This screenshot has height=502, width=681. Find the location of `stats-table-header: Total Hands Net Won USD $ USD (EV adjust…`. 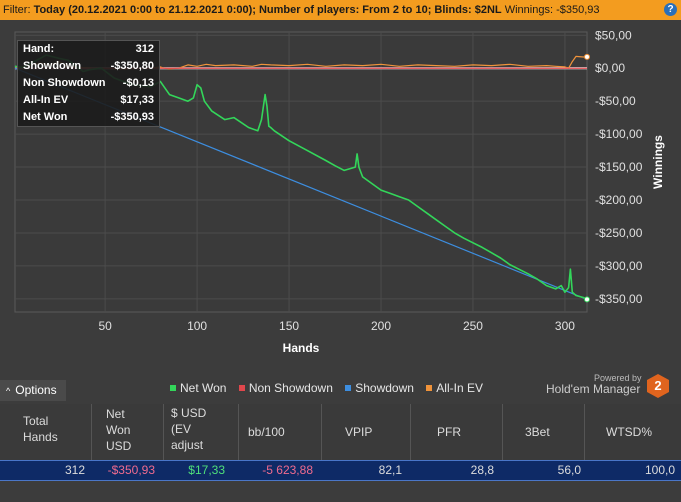

stats-table-header: Total Hands Net Won USD $ USD (EV adjust… is located at coordinates (340, 432).